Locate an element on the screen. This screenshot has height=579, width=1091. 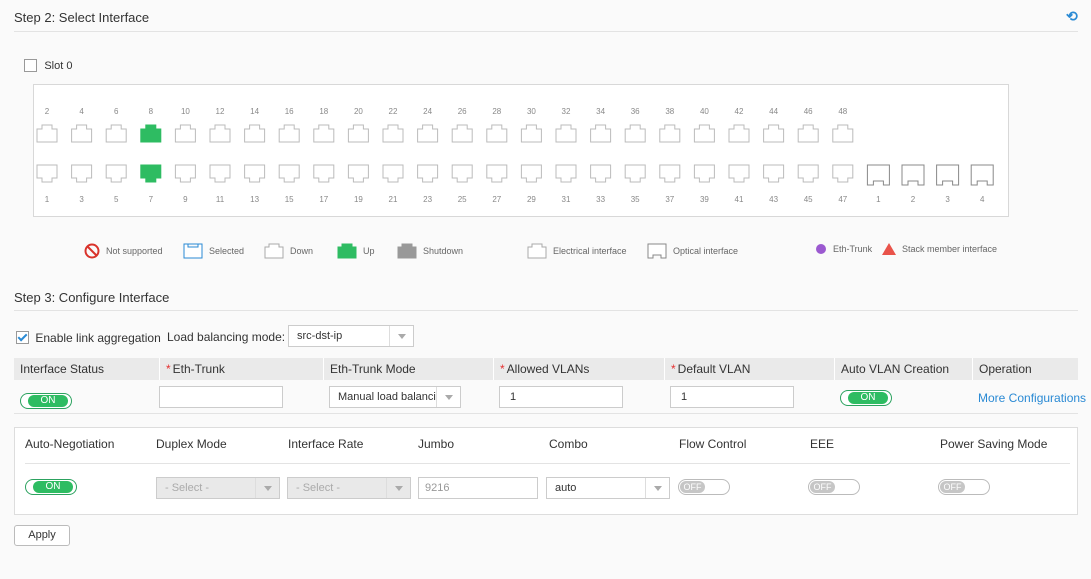
apply-button: Apply is located at coordinates (42, 535).